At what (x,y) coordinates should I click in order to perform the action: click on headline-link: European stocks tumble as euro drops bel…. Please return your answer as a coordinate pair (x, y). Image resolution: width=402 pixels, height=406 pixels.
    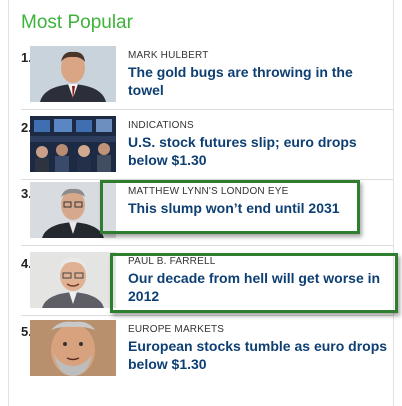
    Looking at the image, I should click on (259, 355).